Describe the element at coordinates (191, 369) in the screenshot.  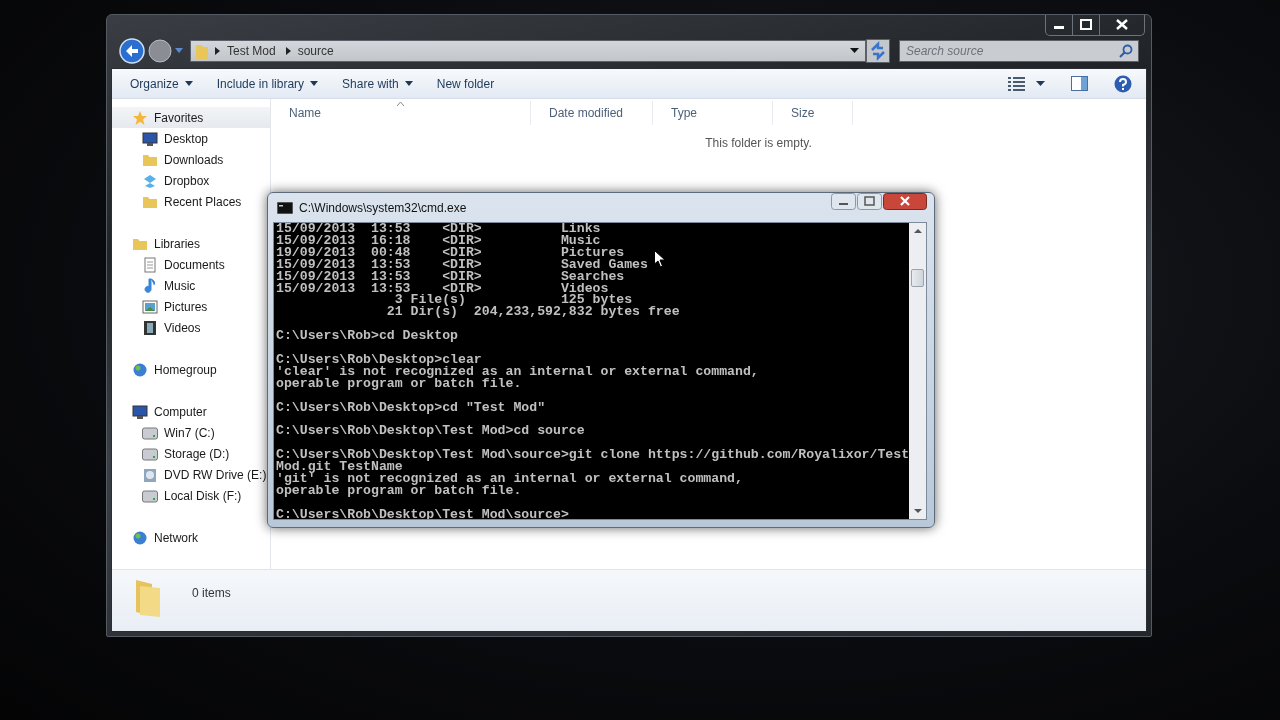
I see `sidebar-item: Homegroup` at that location.